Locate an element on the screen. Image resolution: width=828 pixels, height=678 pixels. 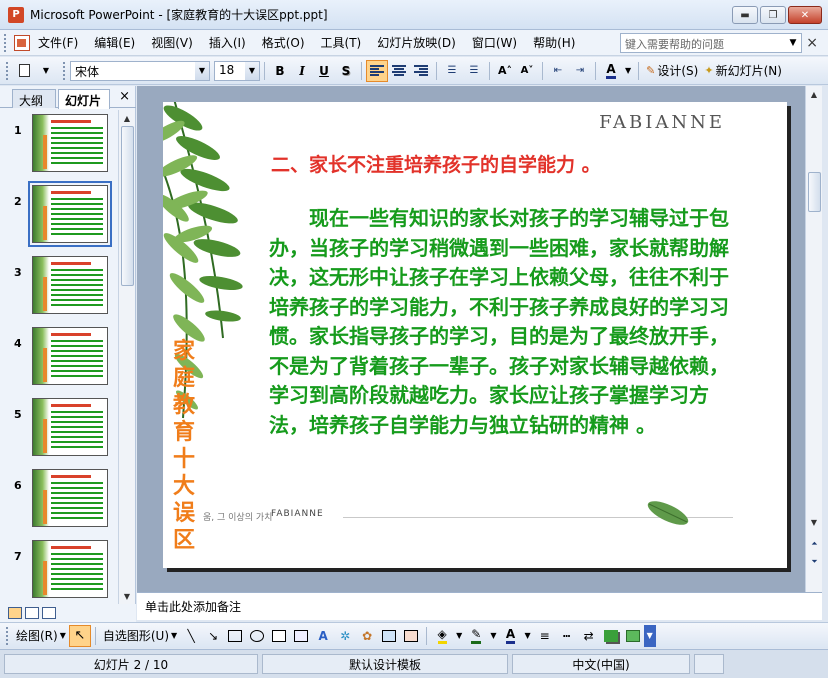
decrease-font-button: A˅ is located at coordinates (527, 71).